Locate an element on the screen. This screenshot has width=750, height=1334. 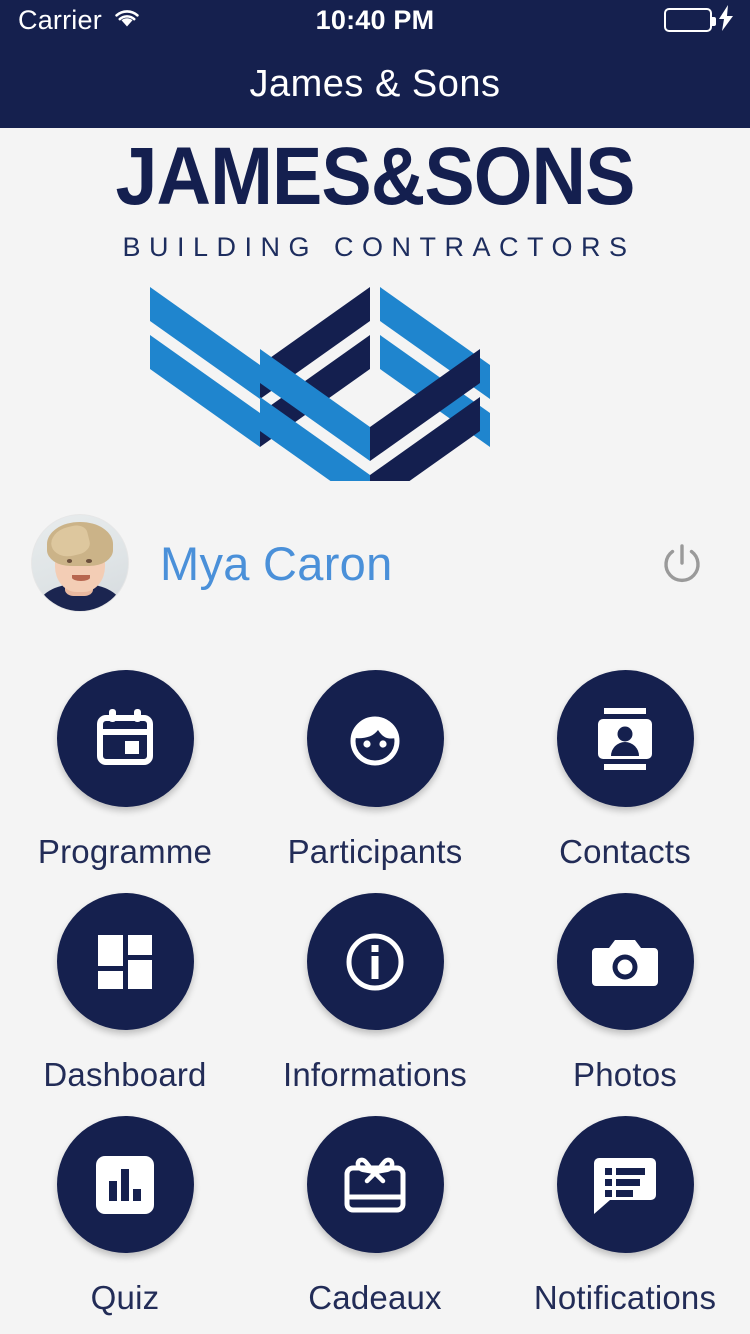
face-icon is located at coordinates (375, 738).